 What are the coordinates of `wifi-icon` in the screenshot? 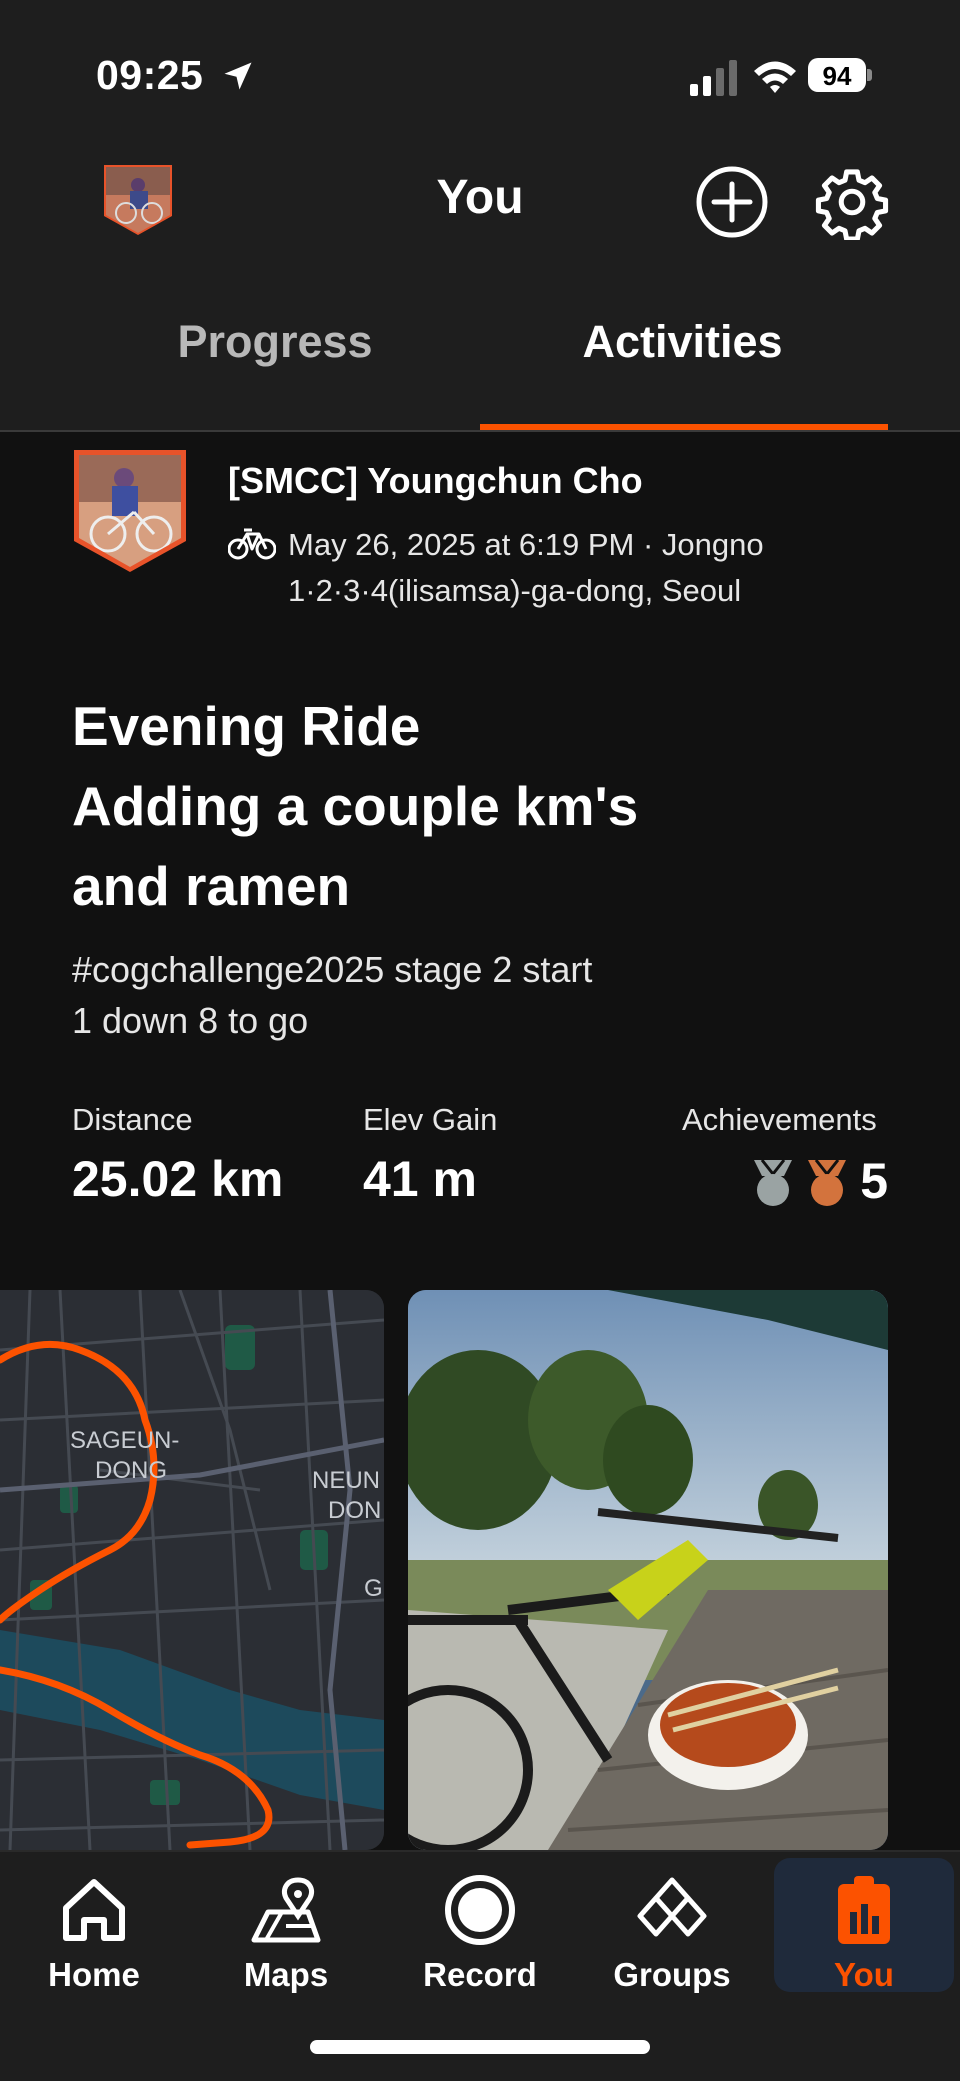 It's located at (775, 77).